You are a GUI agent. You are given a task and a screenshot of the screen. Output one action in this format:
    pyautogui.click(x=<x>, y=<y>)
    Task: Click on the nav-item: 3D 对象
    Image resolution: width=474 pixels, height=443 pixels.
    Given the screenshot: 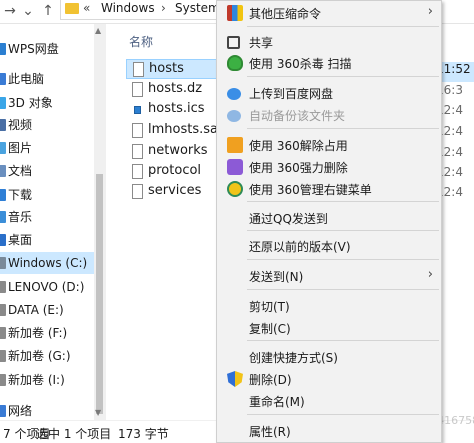 What is the action you would take?
    pyautogui.click(x=47, y=103)
    